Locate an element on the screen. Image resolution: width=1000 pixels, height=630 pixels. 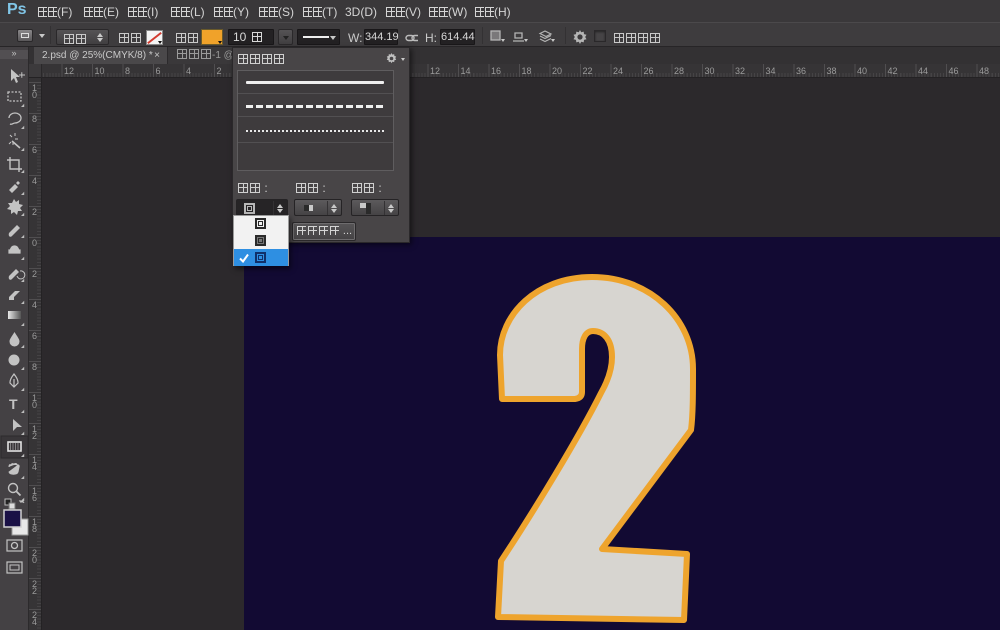
svg-text: T is located at coordinates (13, 404).